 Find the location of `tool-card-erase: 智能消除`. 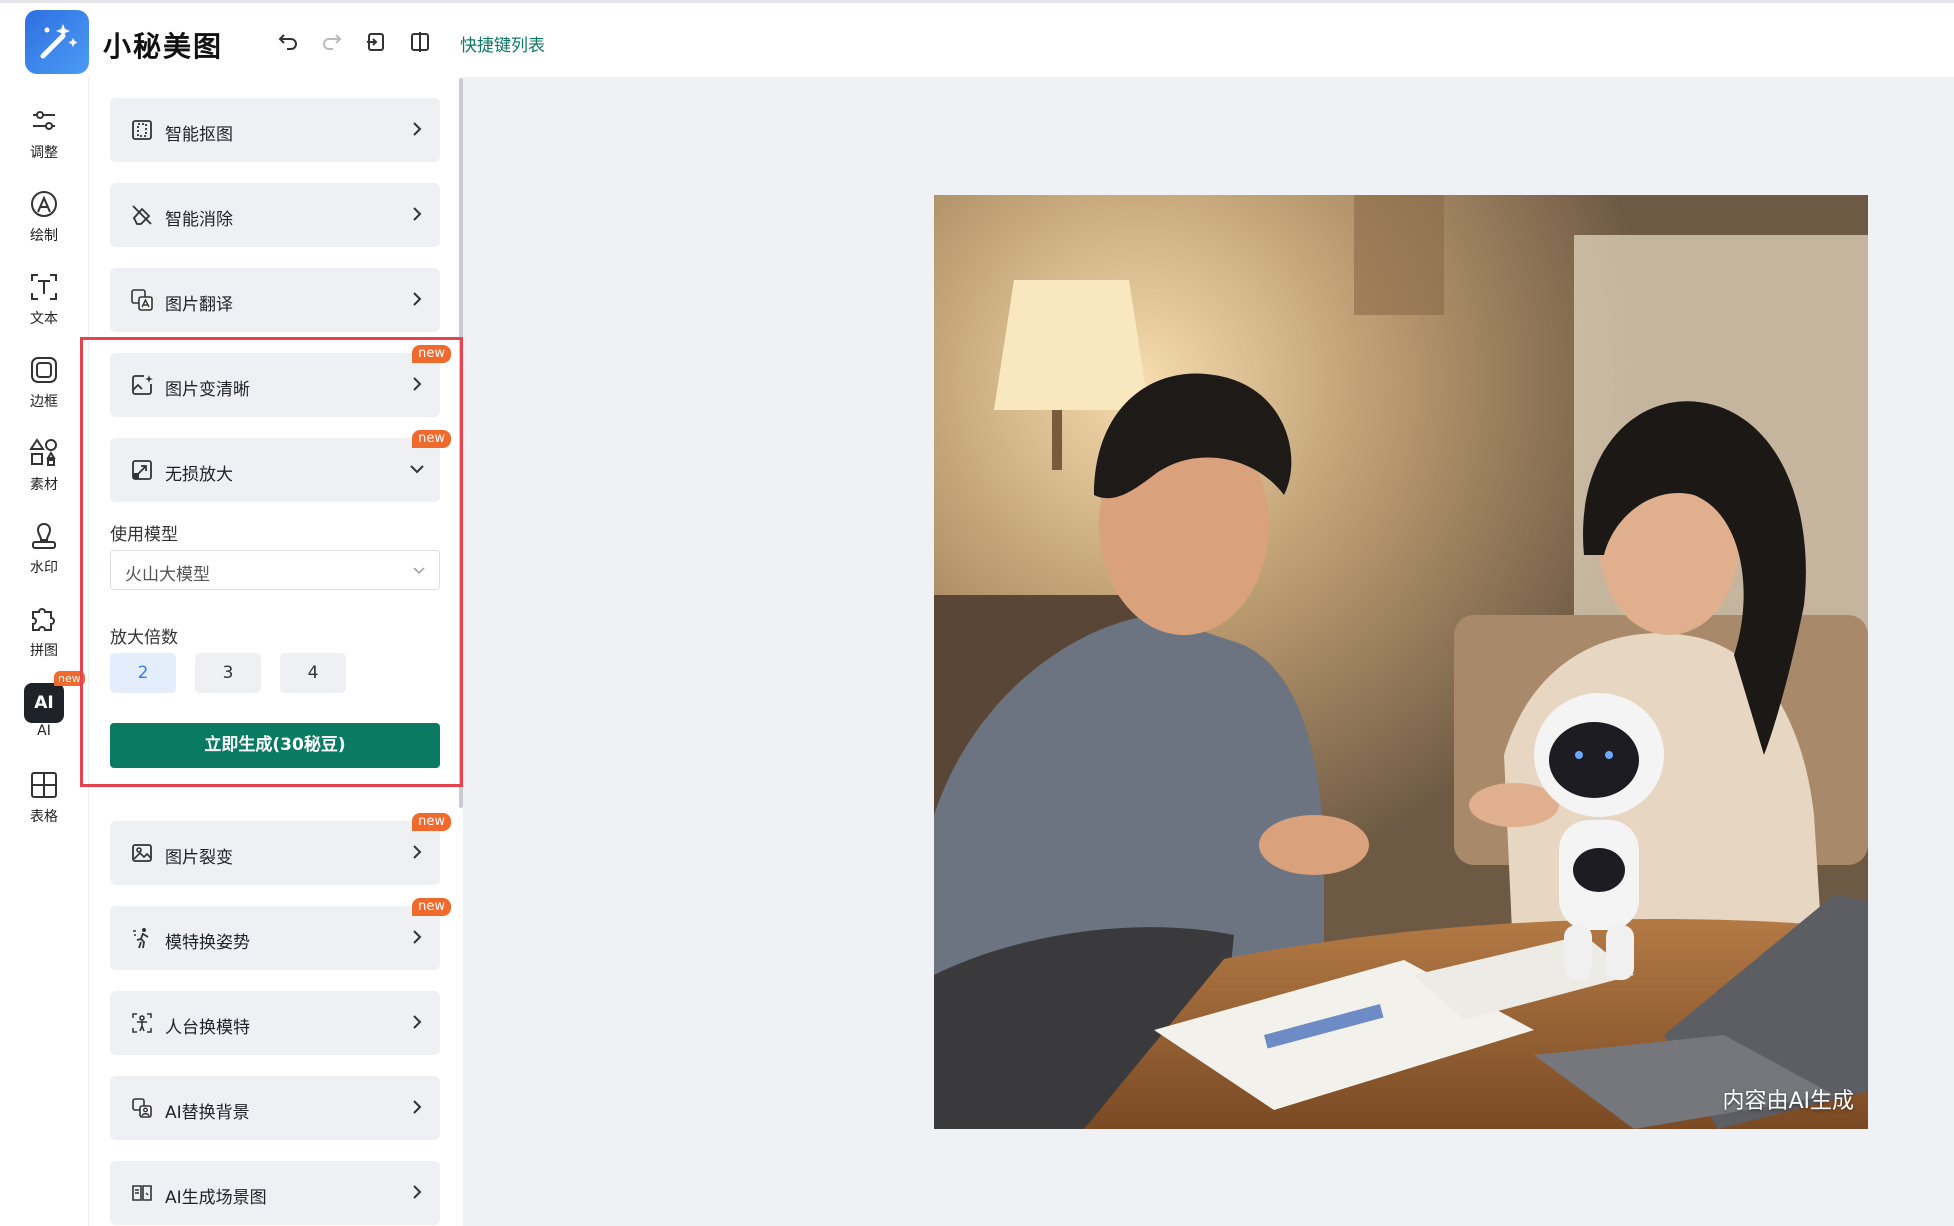

tool-card-erase: 智能消除 is located at coordinates (275, 215).